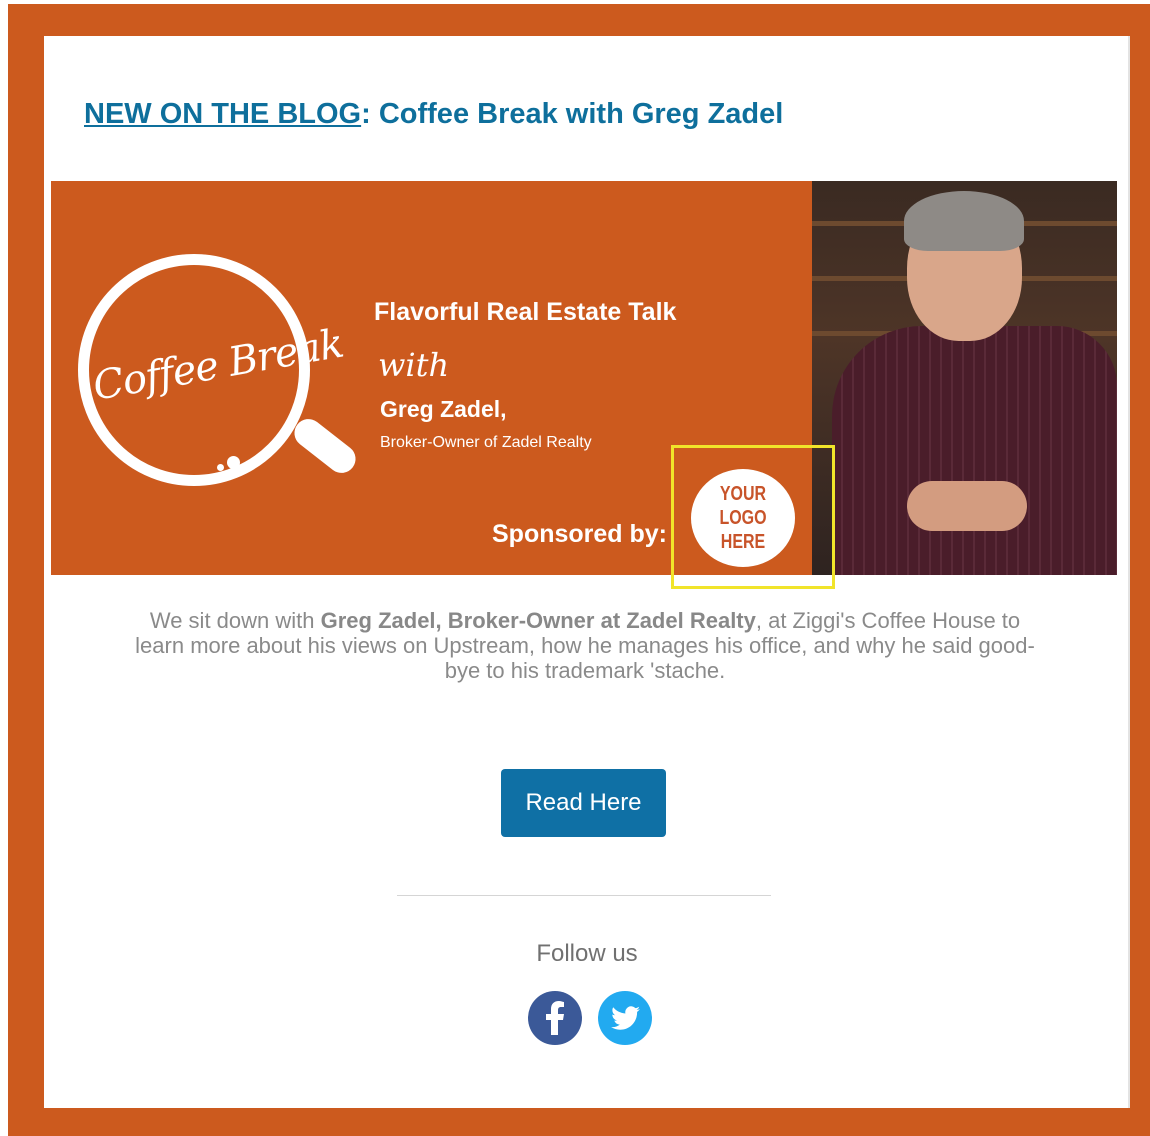  Describe the element at coordinates (580, 534) in the screenshot. I see `sponsored-by-label: Sponsored by:` at that location.